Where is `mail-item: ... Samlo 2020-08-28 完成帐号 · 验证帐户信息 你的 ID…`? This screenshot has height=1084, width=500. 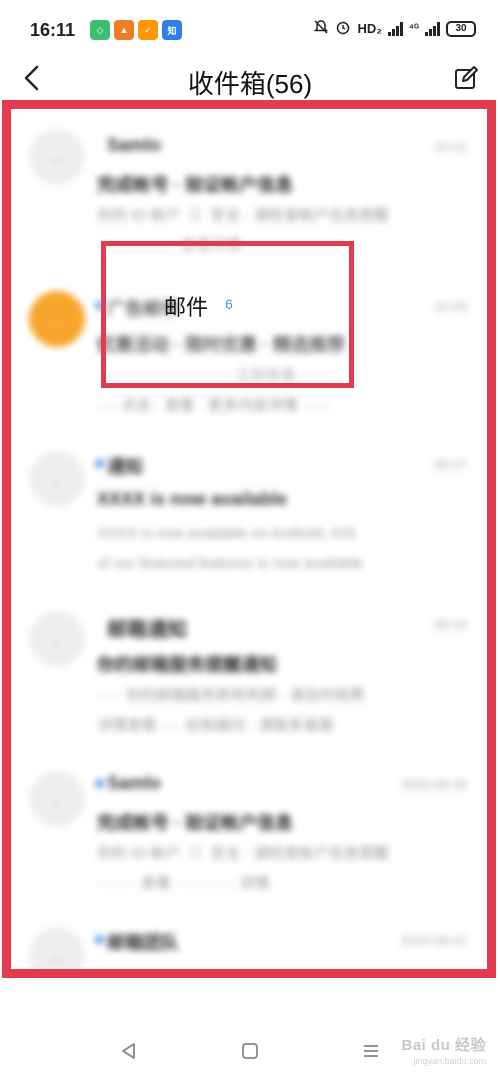 mail-item: ... Samlo 2020-08-28 完成帐号 · 验证帐户信息 你的 ID… is located at coordinates (249, 829).